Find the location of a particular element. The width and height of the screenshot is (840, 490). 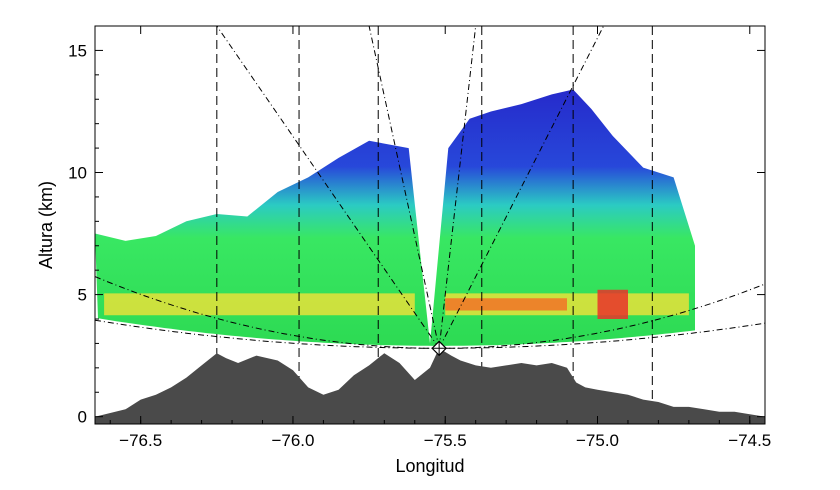

x-tick-label: −75.0 is located at coordinates (597, 440).